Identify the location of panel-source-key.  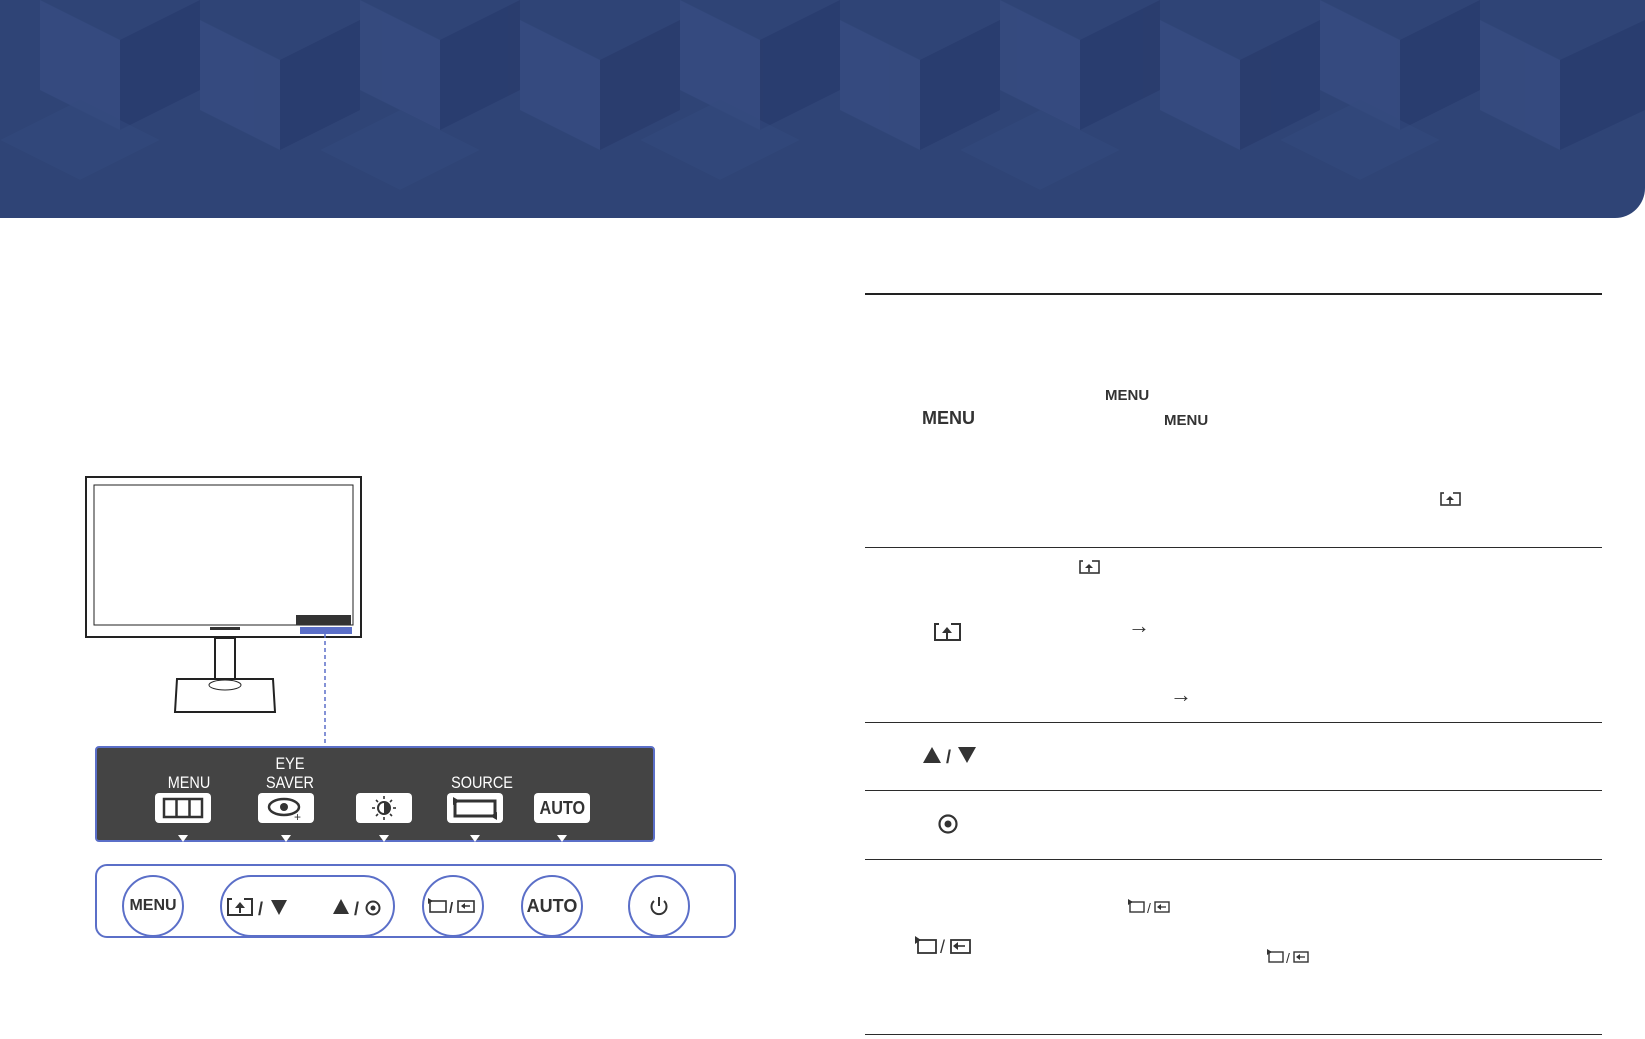
(475, 808).